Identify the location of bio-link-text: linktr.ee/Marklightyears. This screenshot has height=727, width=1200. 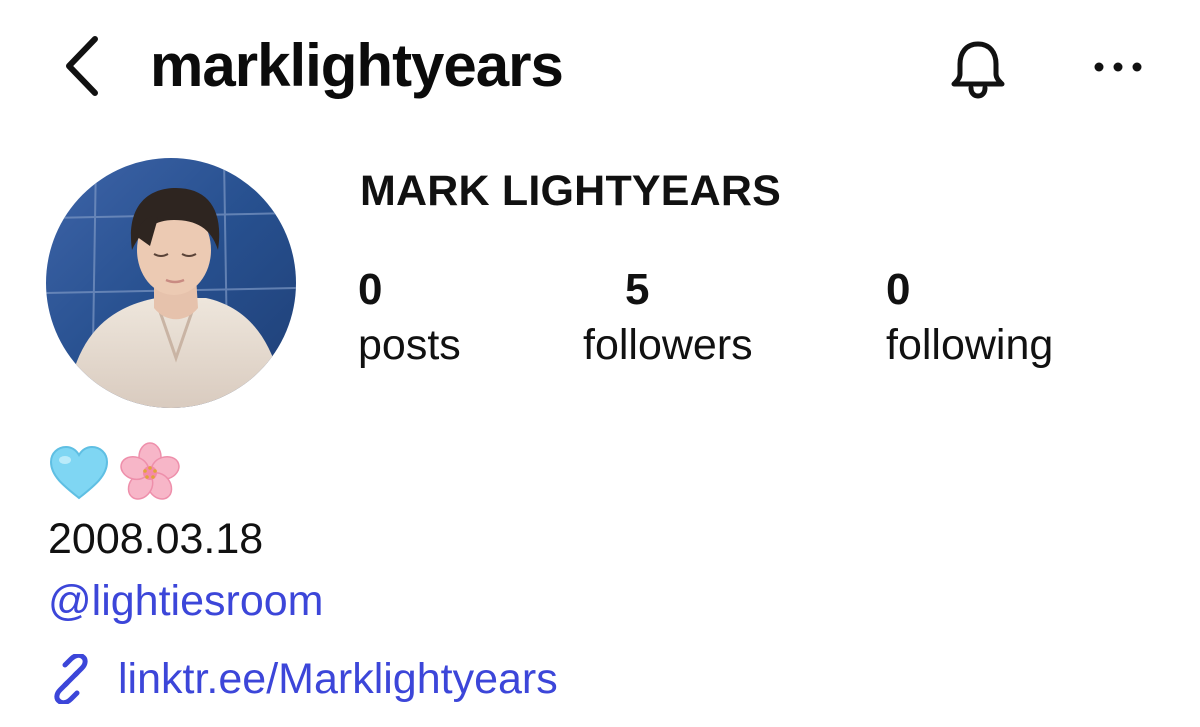
(338, 679).